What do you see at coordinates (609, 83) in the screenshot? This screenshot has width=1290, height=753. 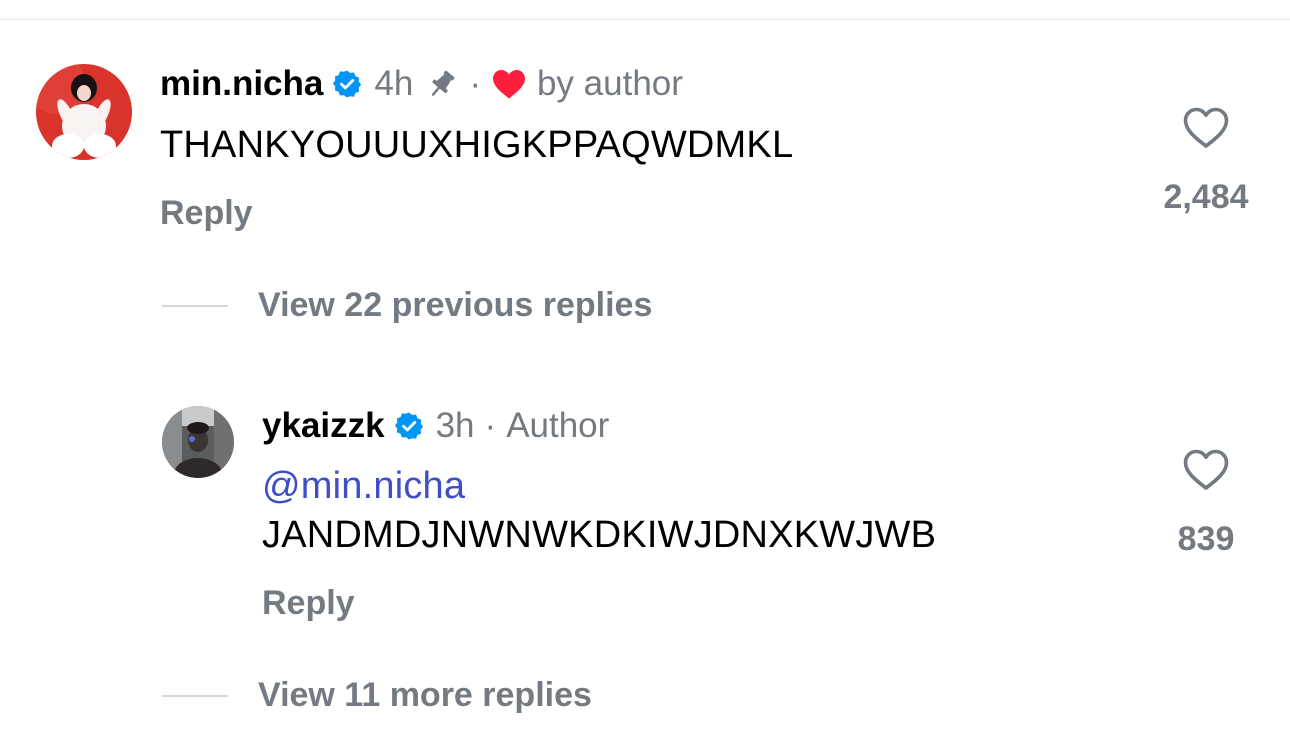 I see `liked-by-author-label: by author` at bounding box center [609, 83].